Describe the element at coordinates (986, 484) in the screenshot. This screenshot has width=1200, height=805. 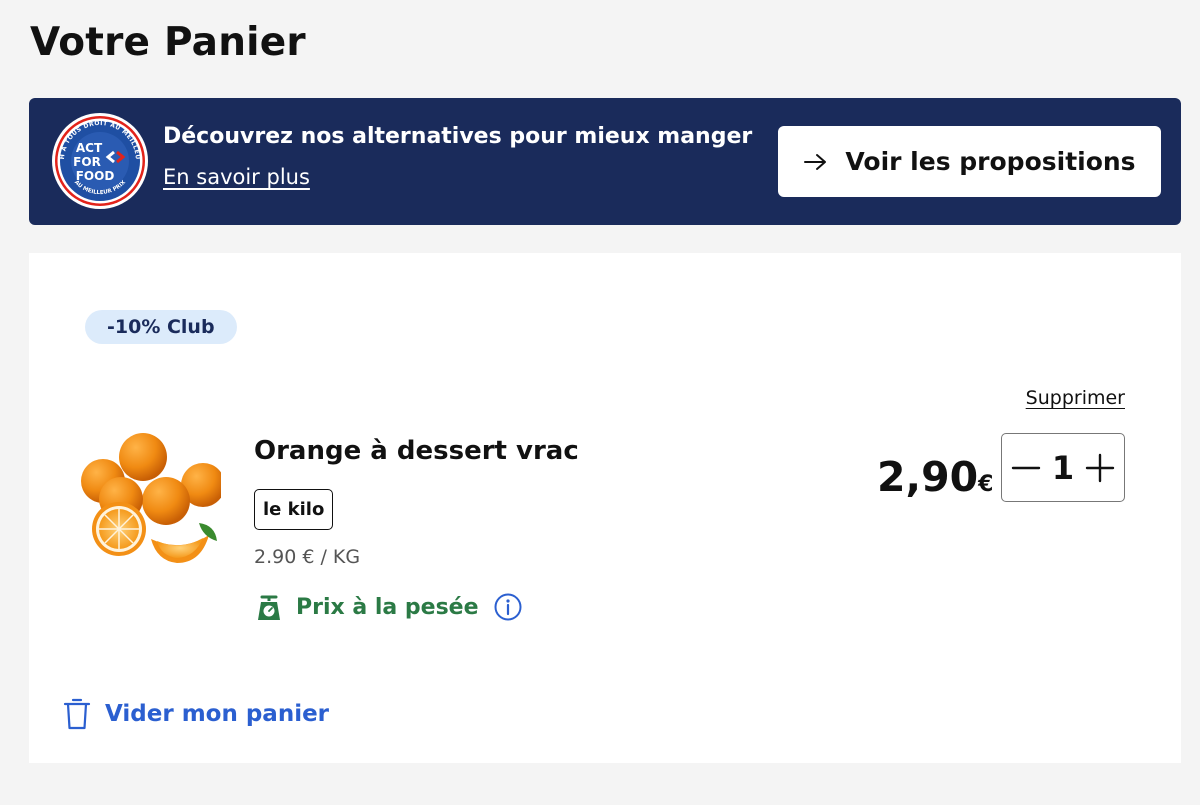
I see `price-currency: €` at that location.